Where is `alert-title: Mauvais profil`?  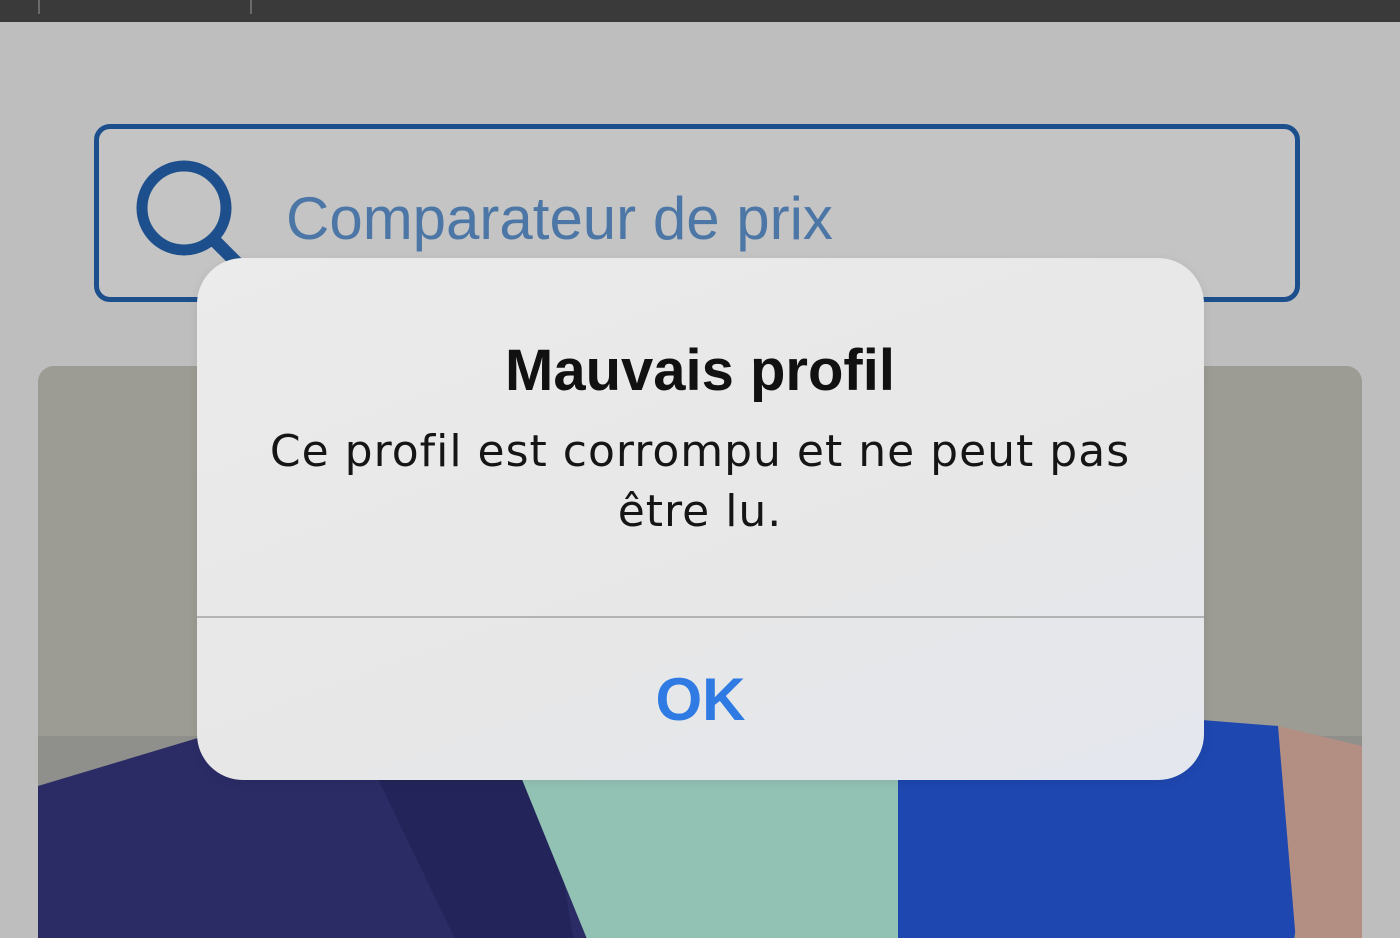
alert-title: Mauvais profil is located at coordinates (700, 370).